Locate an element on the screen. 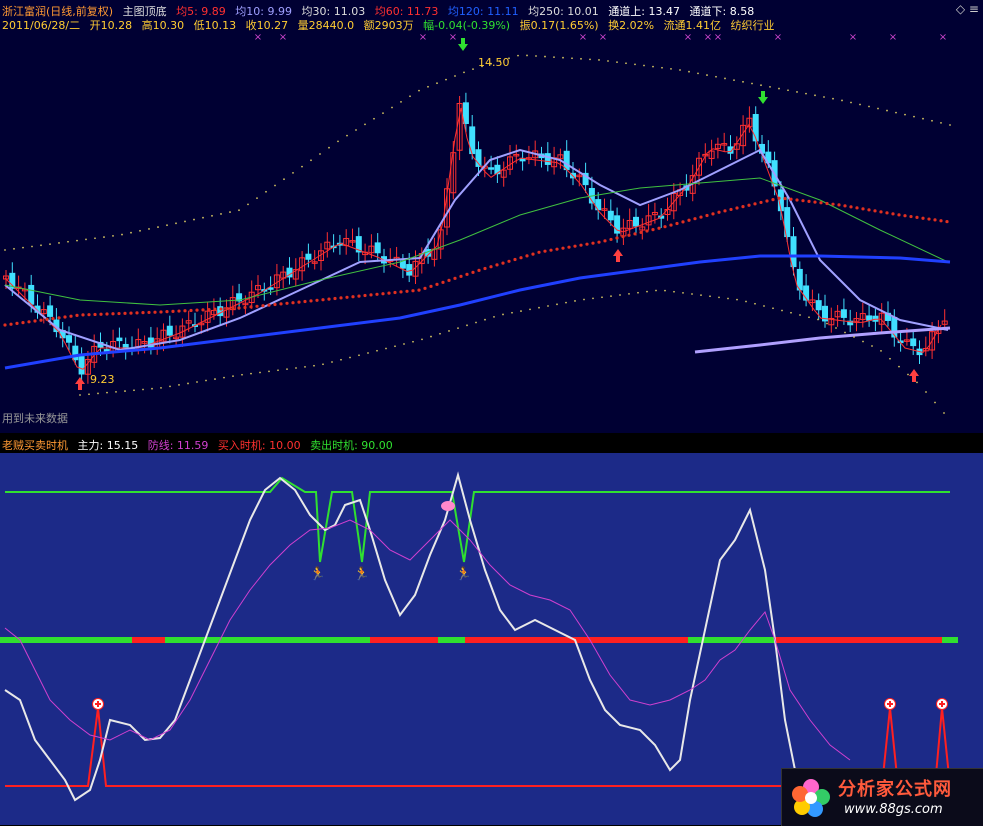 The width and height of the screenshot is (983, 826). amount-value: 额2903万 is located at coordinates (388, 25).